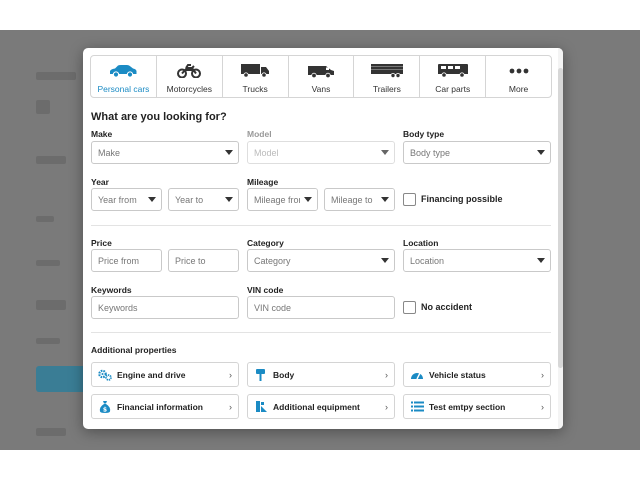 Image resolution: width=640 pixels, height=480 pixels. What do you see at coordinates (409, 307) in the screenshot?
I see `no-accident-checkbox` at bounding box center [409, 307].